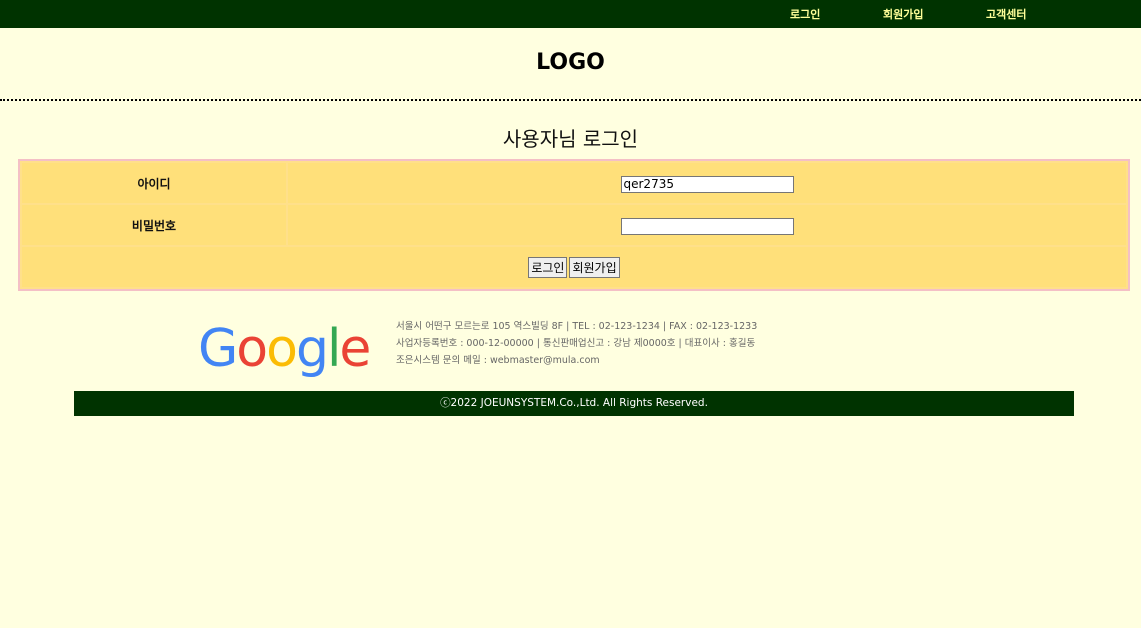  What do you see at coordinates (805, 14) in the screenshot?
I see `nav-login-link: 로그인` at bounding box center [805, 14].